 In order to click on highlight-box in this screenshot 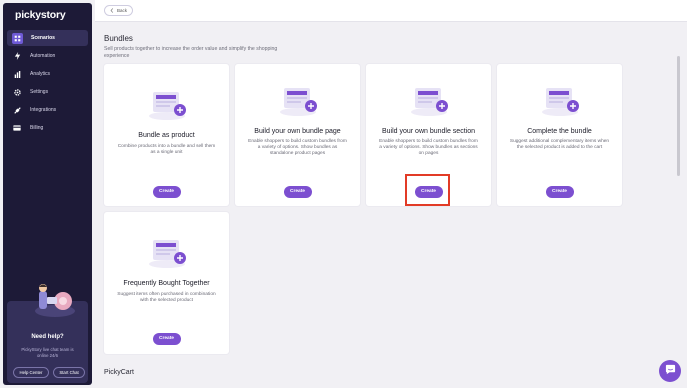, I will do `click(427, 190)`.